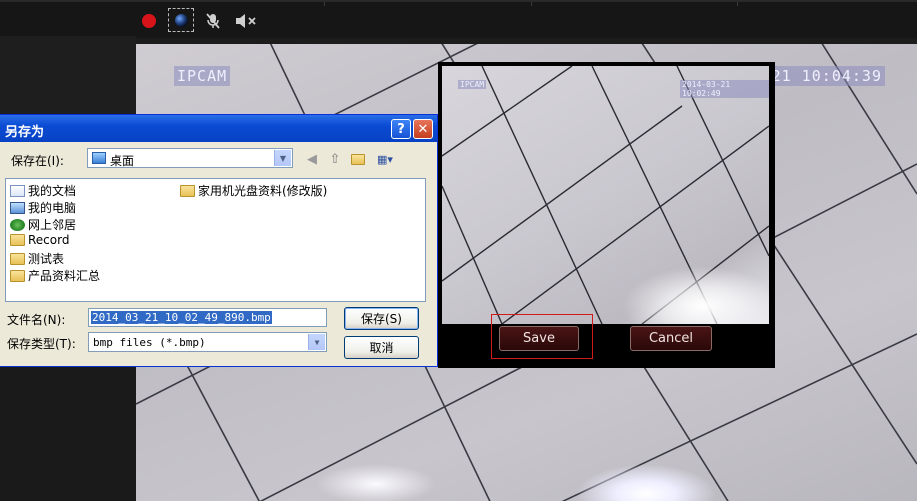 The width and height of the screenshot is (917, 501). What do you see at coordinates (385, 159) in the screenshot?
I see `view-menu-icon: ▦▾` at bounding box center [385, 159].